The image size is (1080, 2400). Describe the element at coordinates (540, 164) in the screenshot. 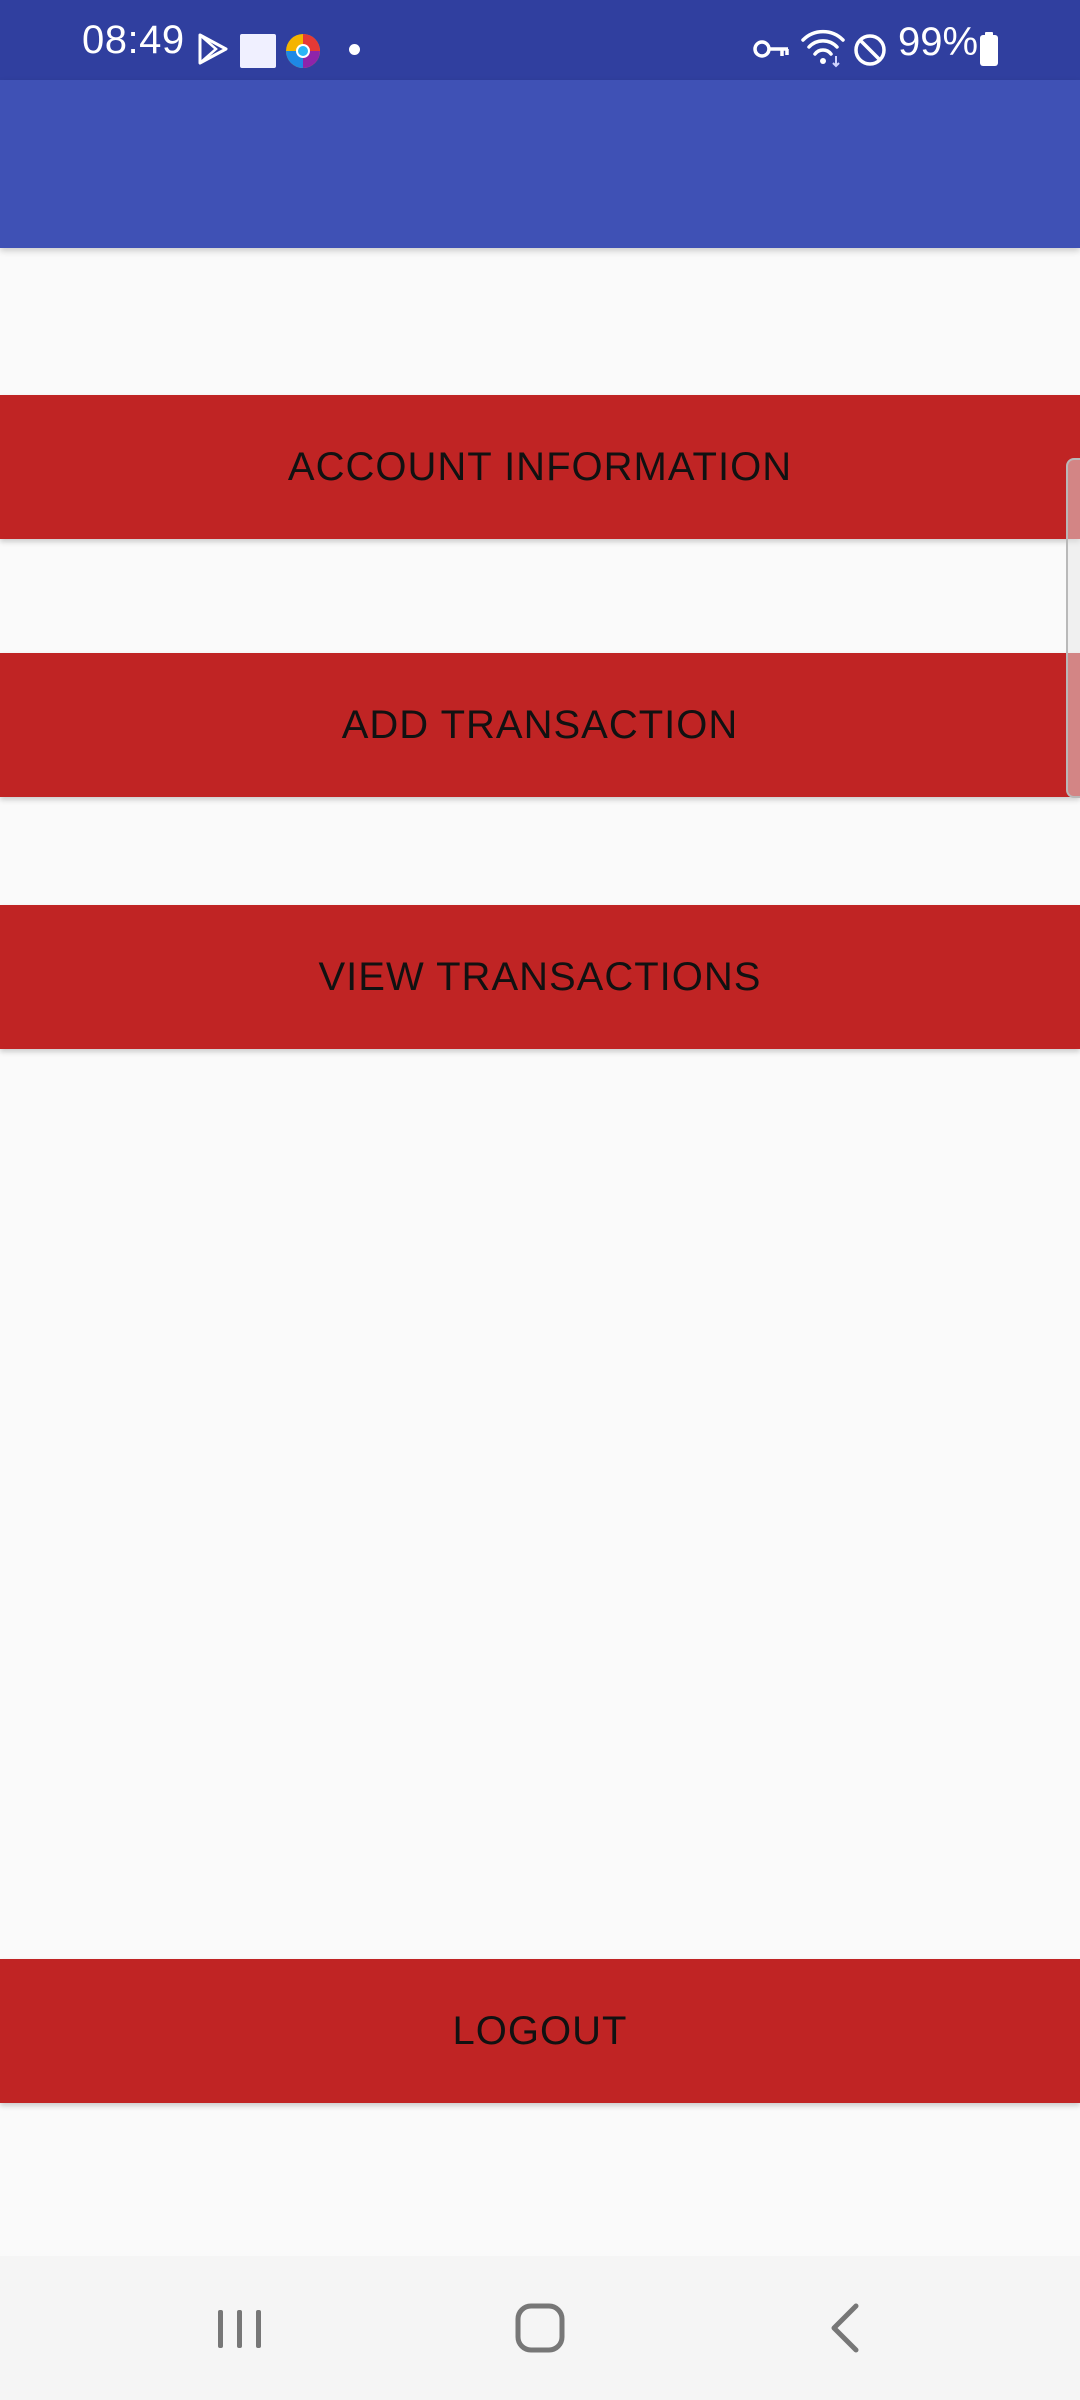

I see `app-bar` at that location.